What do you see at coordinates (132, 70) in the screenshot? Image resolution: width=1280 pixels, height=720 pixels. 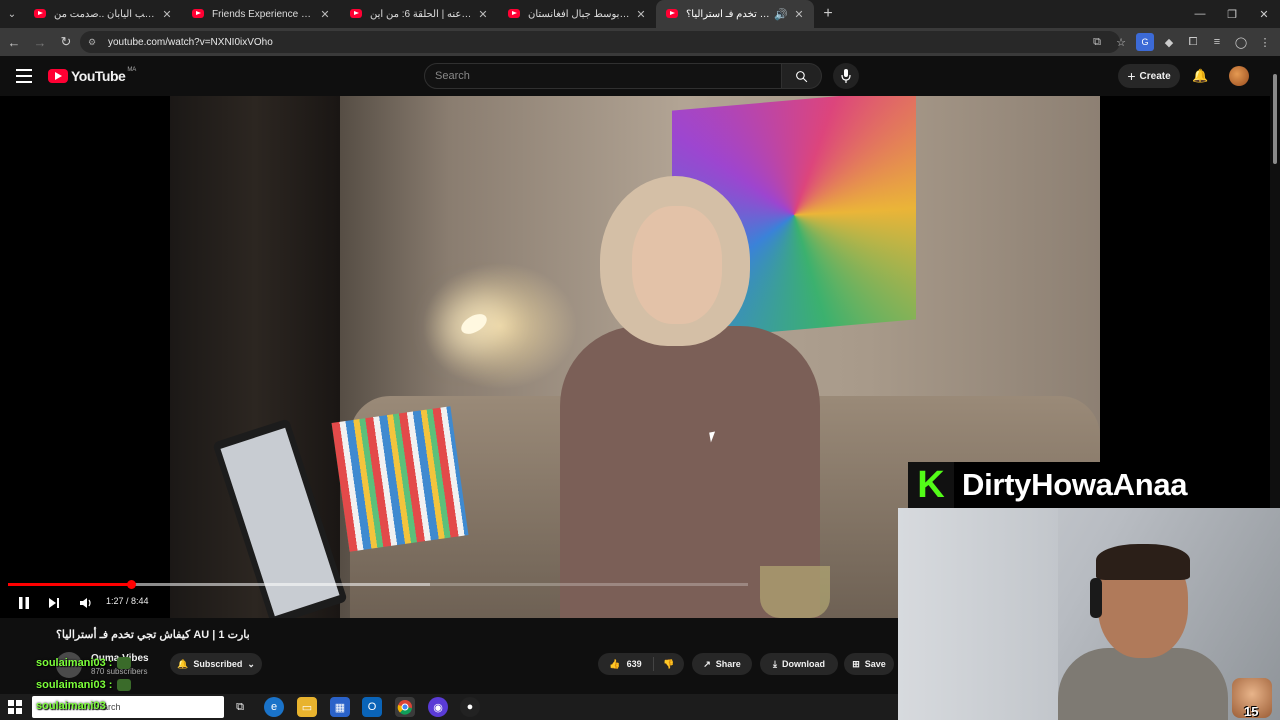 I see `country-code: MA` at bounding box center [132, 70].